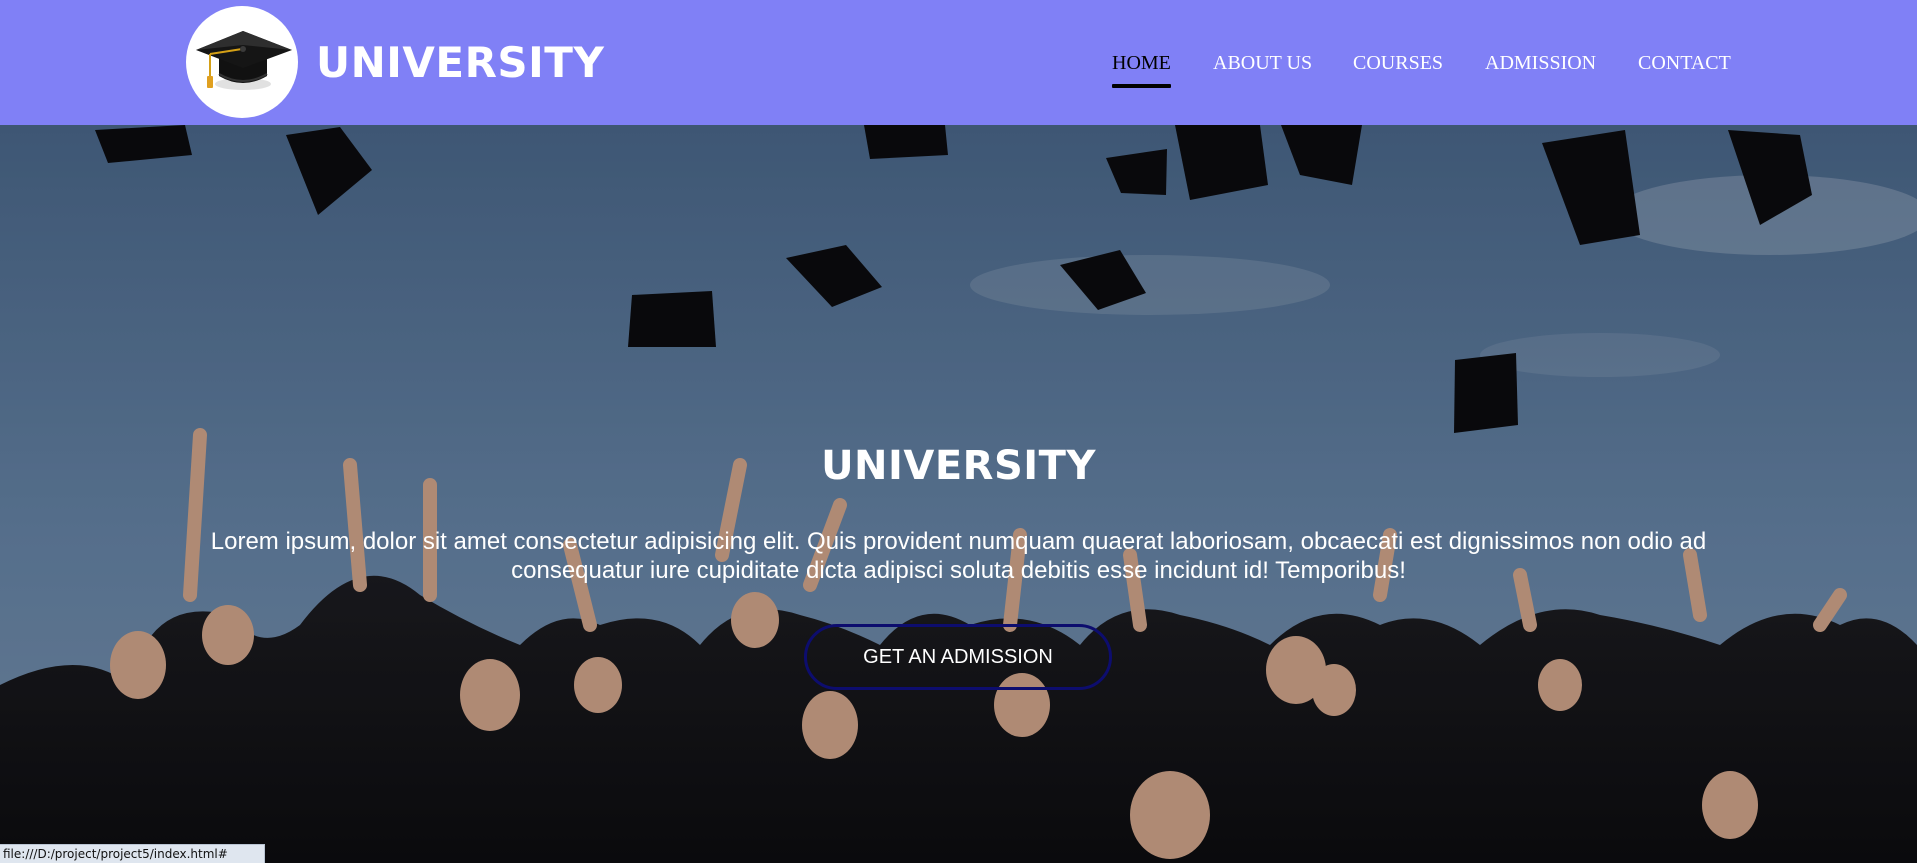 The height and width of the screenshot is (863, 1917). I want to click on nav-contact: CONTACT, so click(1684, 63).